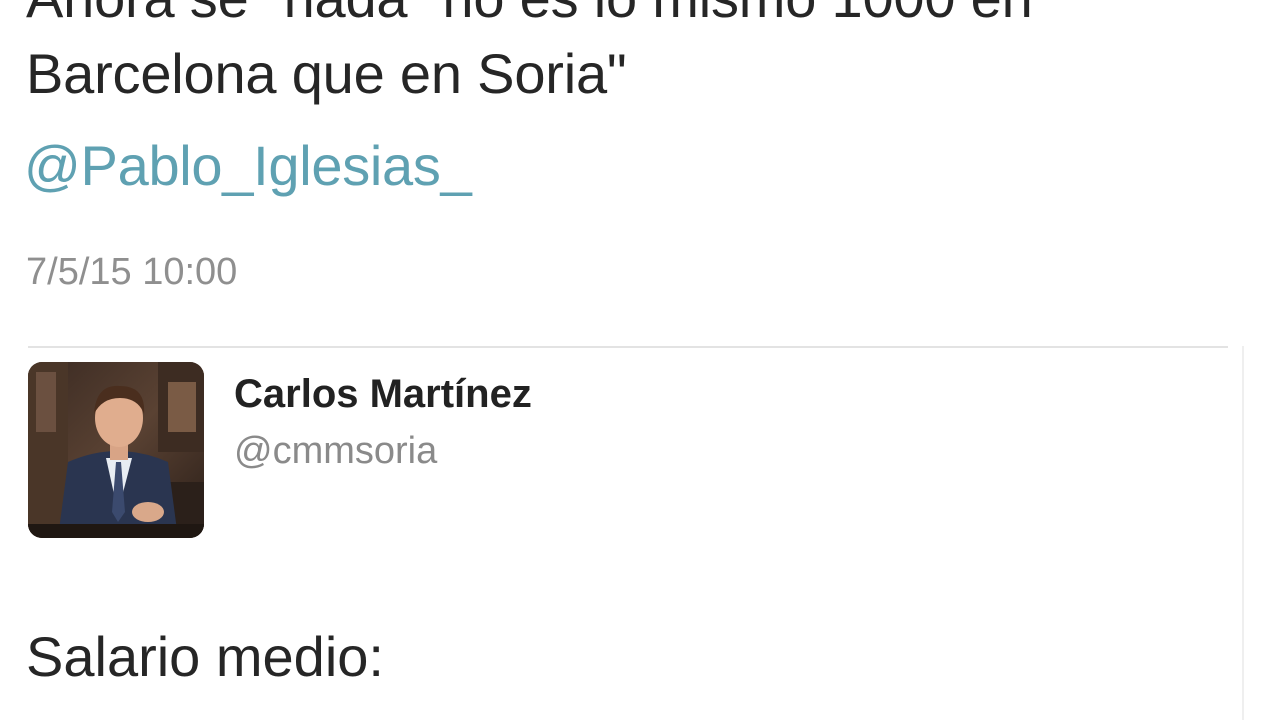 This screenshot has width=1280, height=720. Describe the element at coordinates (132, 272) in the screenshot. I see `tweet-timestamp: 7/5/15 10:00` at that location.